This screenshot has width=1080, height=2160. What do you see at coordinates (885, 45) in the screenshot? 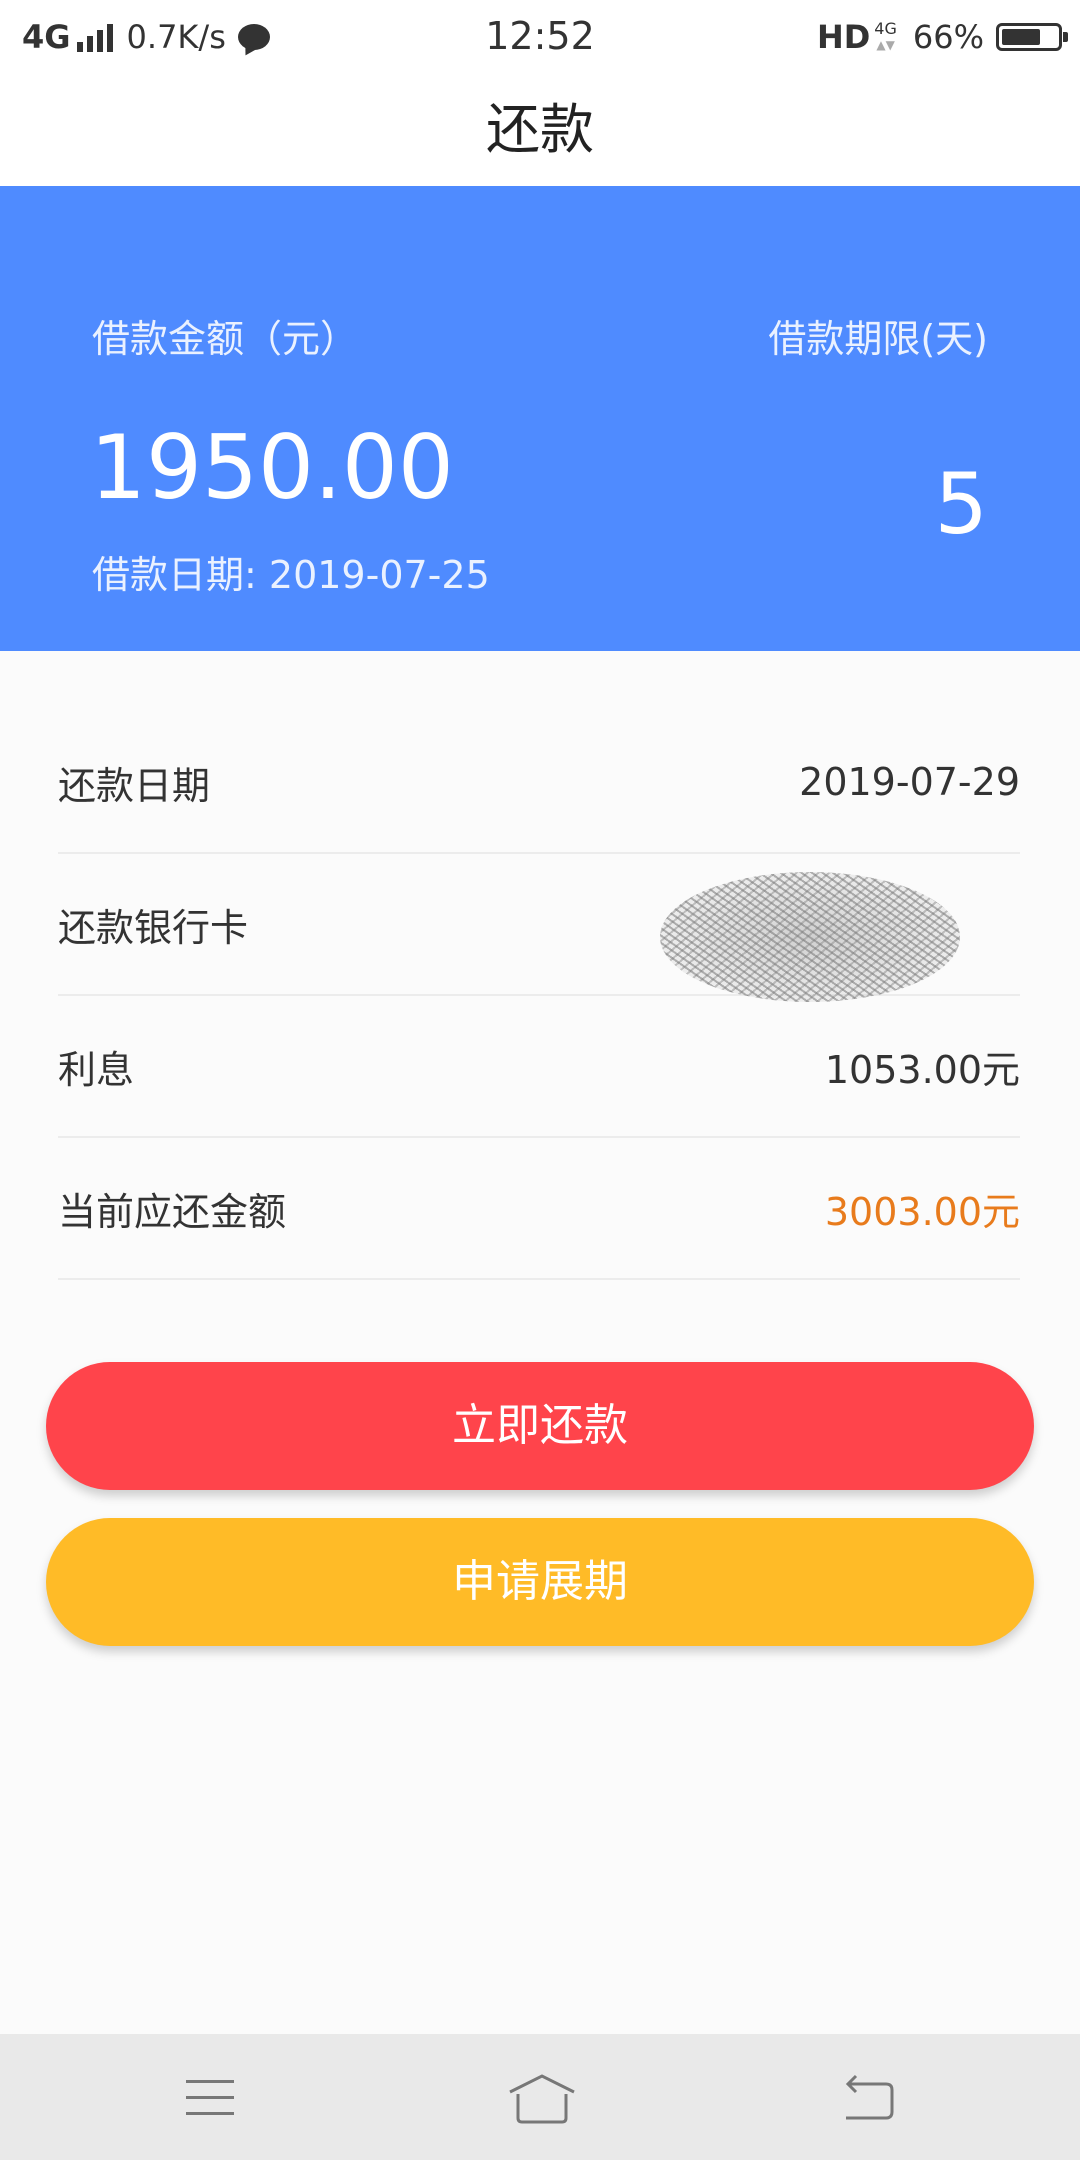
I see `data-arrows-icon: ▲▼` at bounding box center [885, 45].